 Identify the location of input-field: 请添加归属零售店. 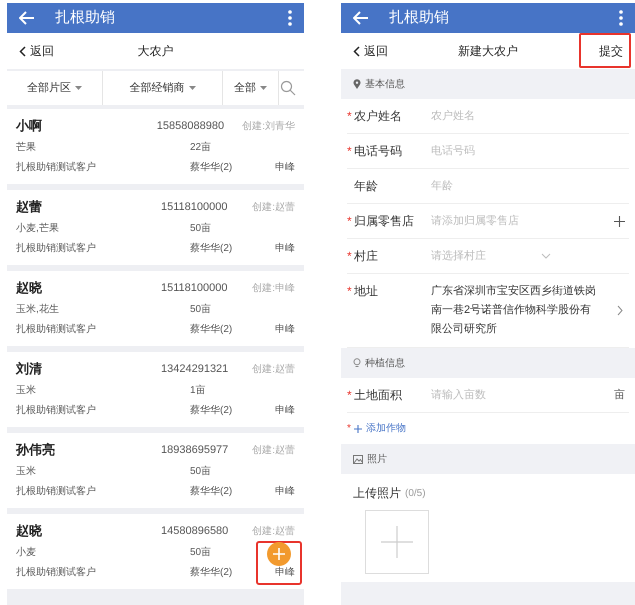
(501, 221).